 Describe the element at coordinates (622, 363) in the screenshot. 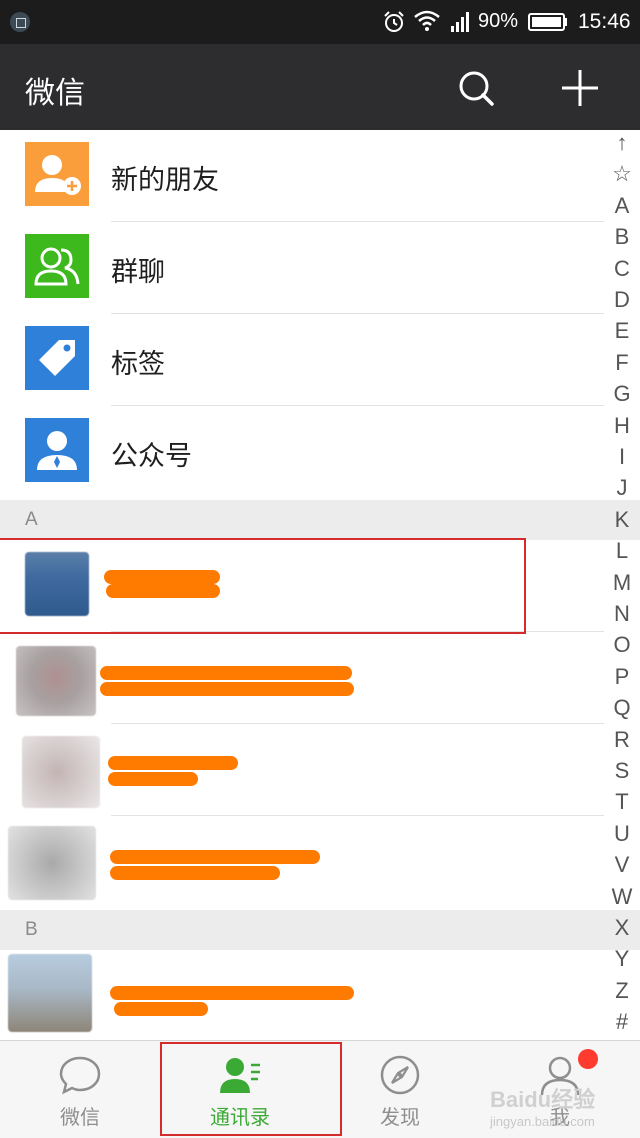

I see `index-letter: F` at that location.